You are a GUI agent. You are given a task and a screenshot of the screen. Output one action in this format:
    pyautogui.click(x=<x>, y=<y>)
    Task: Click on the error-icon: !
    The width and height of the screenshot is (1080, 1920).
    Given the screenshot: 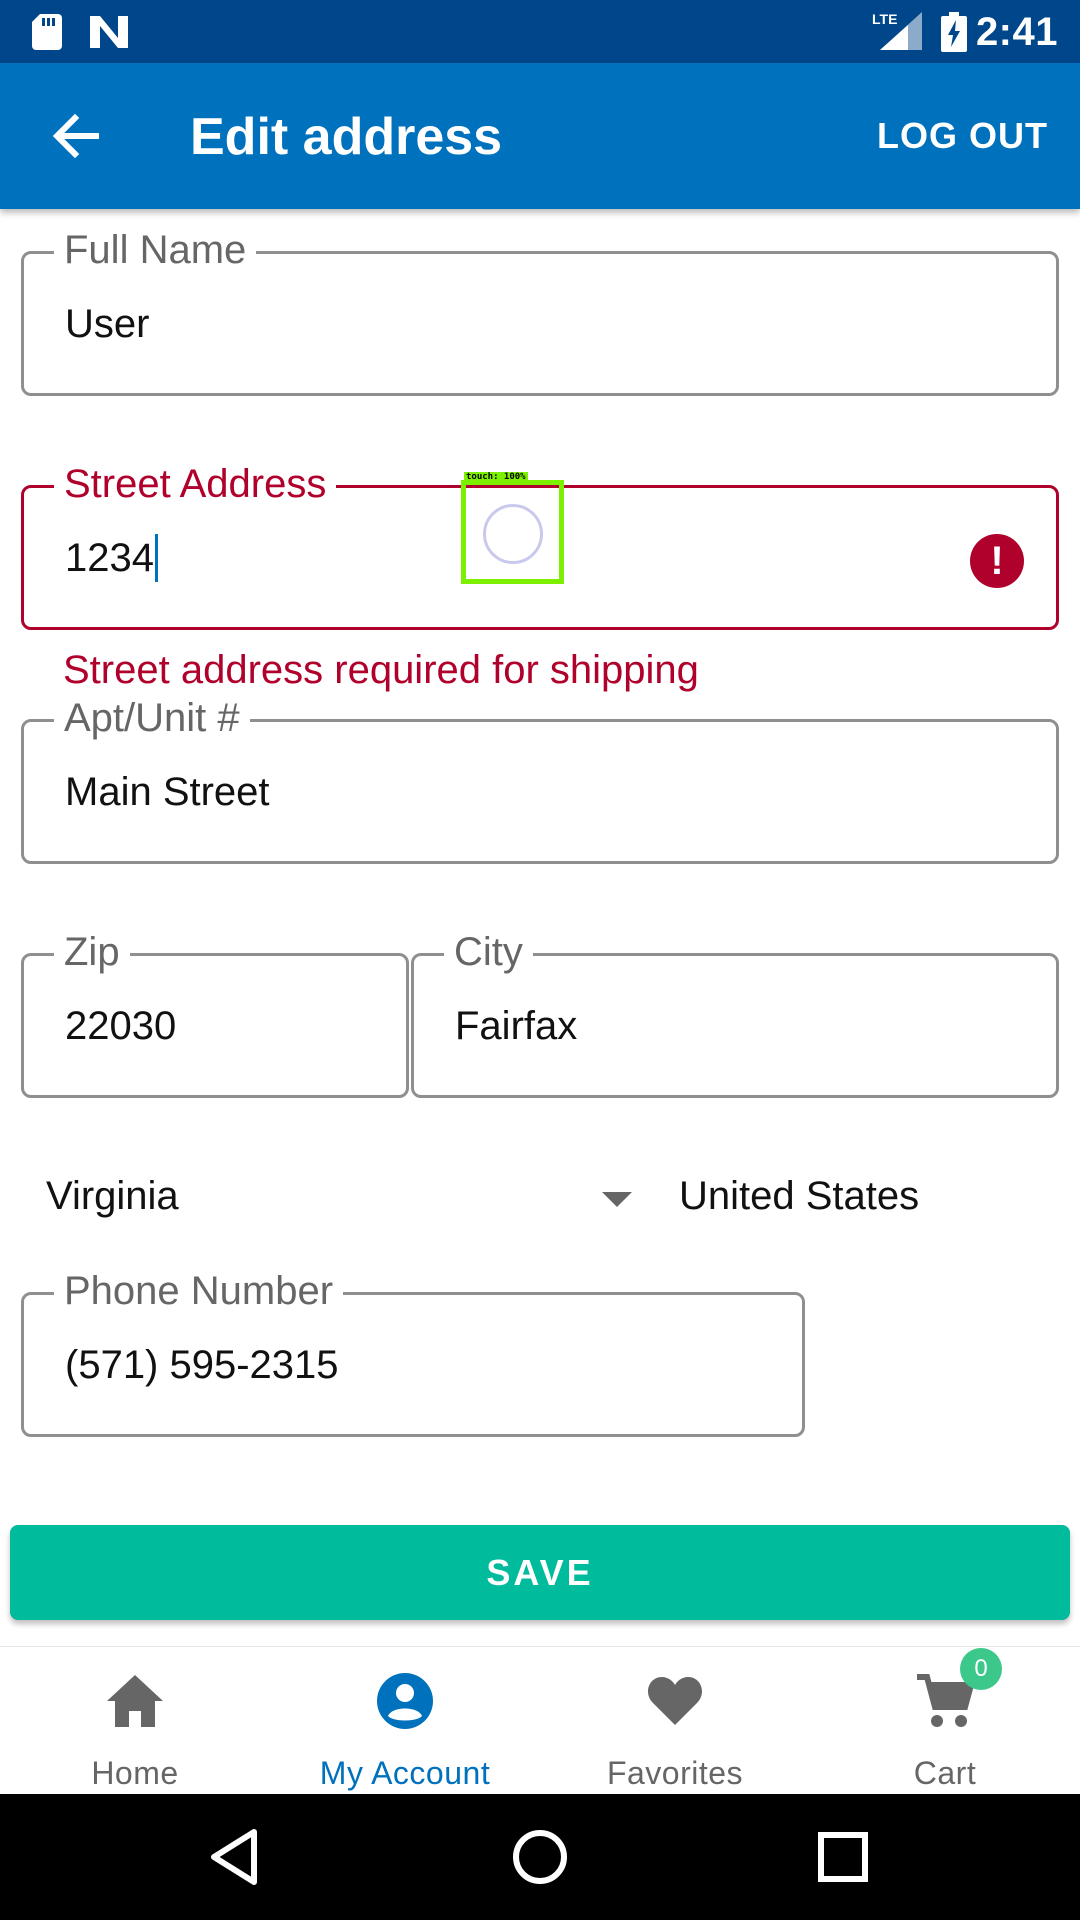 What is the action you would take?
    pyautogui.click(x=997, y=561)
    